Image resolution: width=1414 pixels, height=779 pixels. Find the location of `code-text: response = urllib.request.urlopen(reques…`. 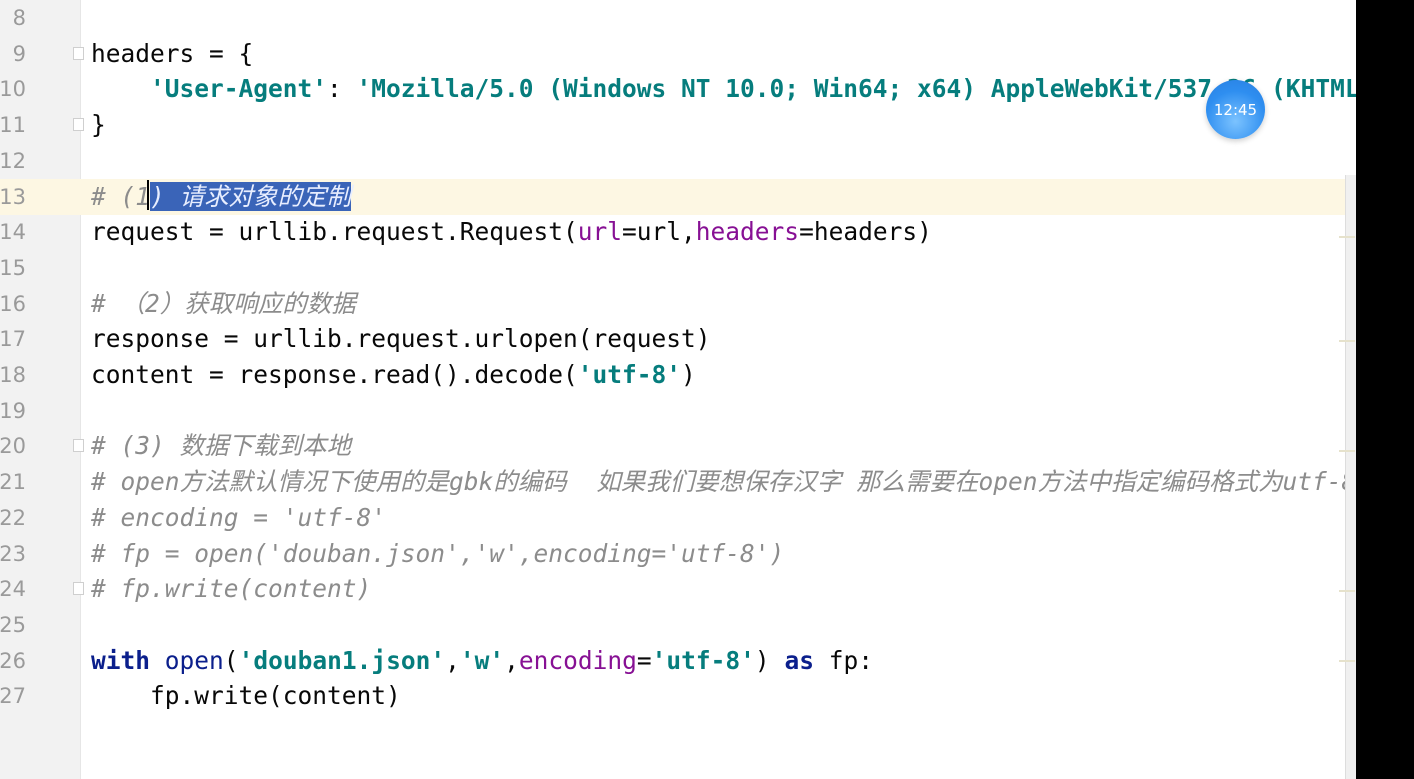

code-text: response = urllib.request.urlopen(reques… is located at coordinates (401, 339).